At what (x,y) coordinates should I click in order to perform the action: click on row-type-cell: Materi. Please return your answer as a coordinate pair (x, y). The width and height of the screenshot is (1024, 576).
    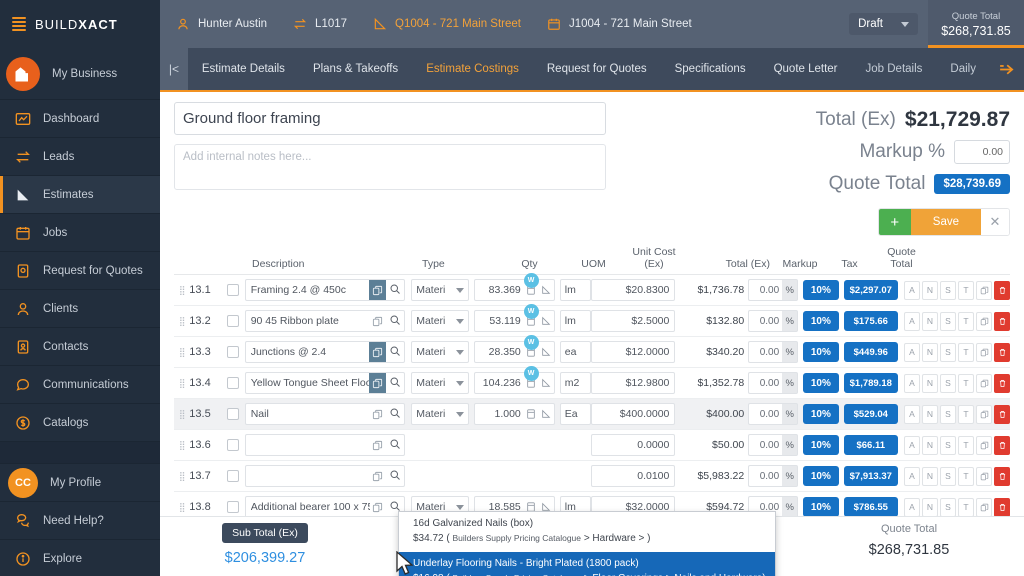
    Looking at the image, I should click on (437, 383).